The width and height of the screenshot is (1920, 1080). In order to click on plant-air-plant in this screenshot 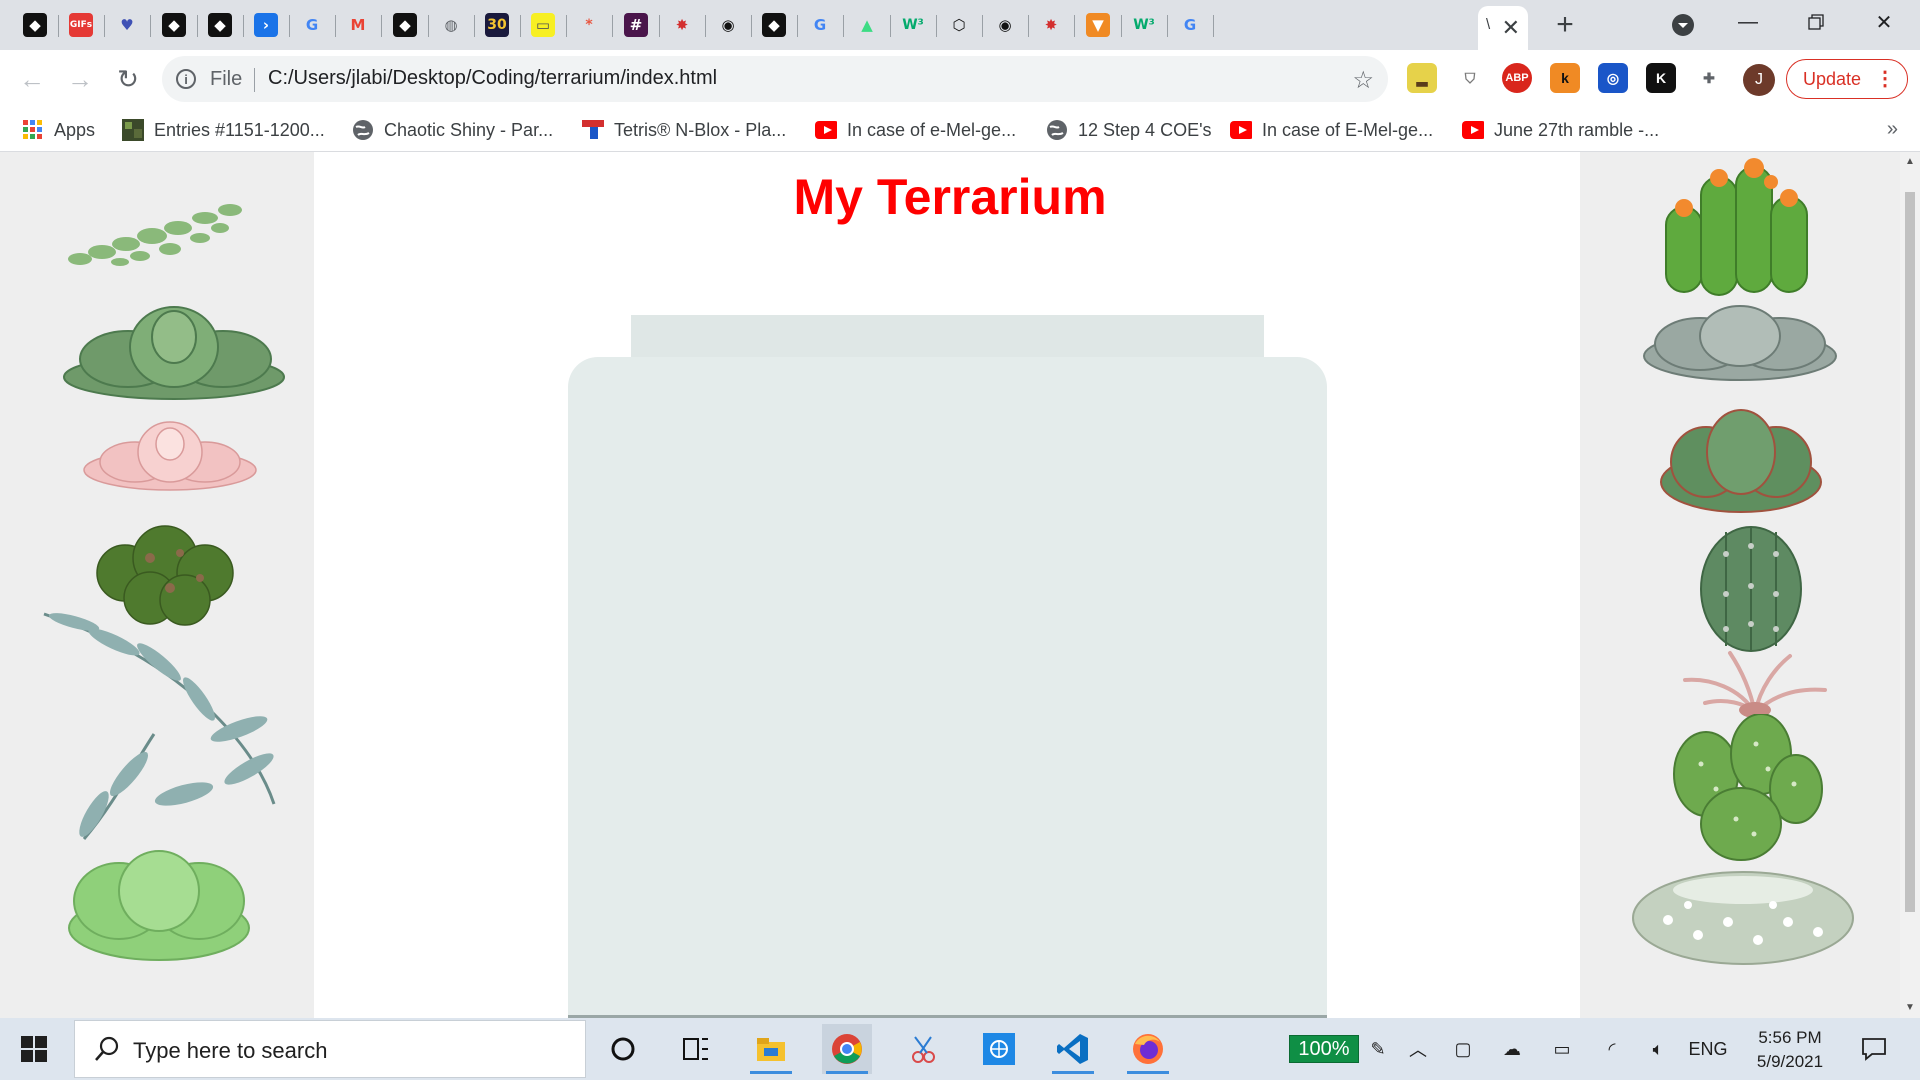, I will do `click(1755, 683)`.